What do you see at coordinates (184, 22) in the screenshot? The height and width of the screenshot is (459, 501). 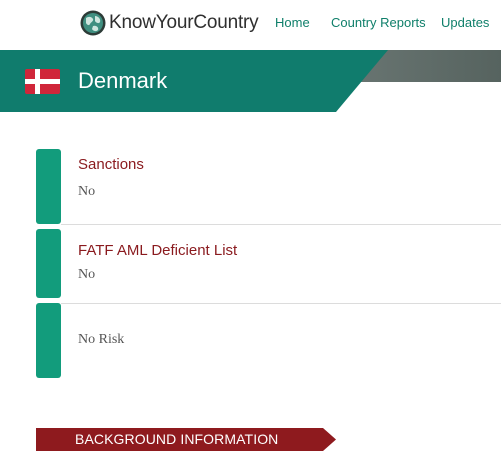 I see `brand-name: KnowYourCountry` at bounding box center [184, 22].